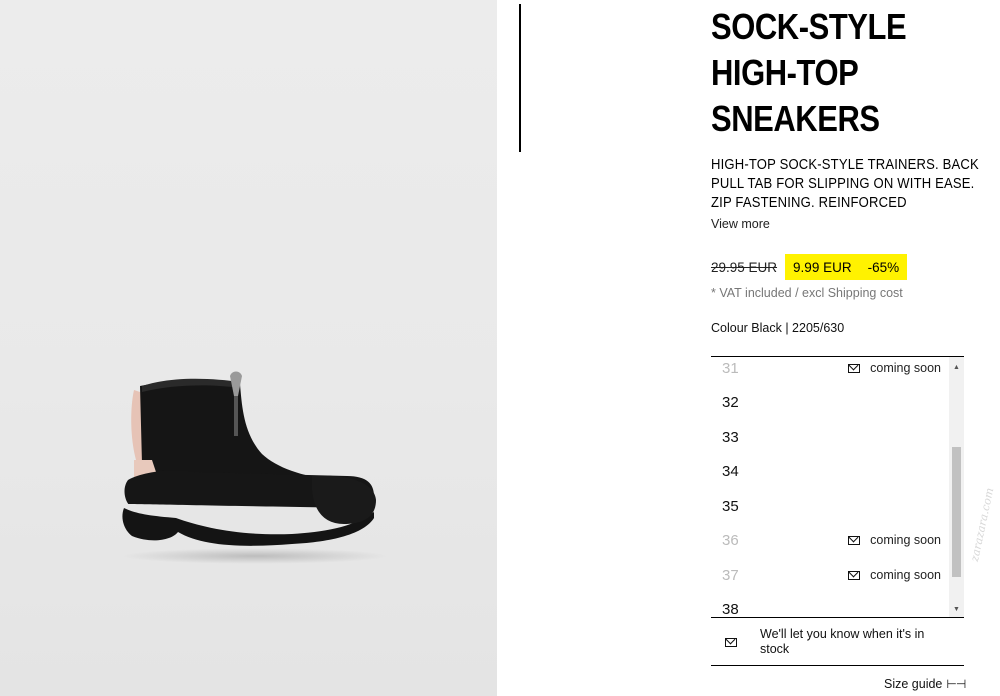  I want to click on size-label: 36, so click(730, 540).